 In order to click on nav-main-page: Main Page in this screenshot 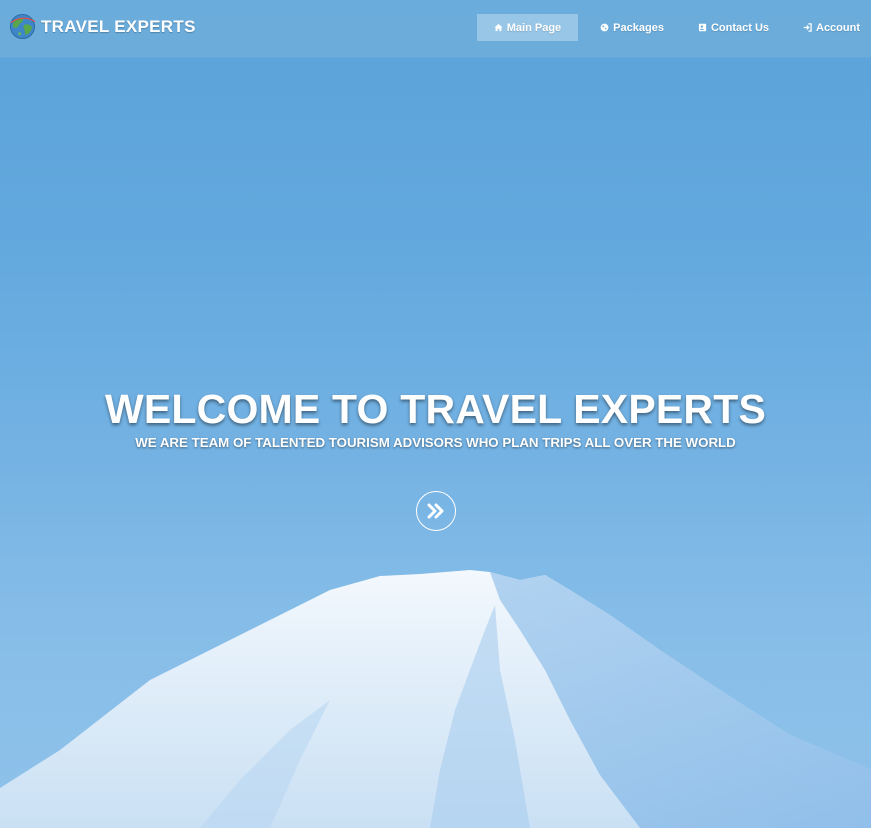, I will do `click(527, 27)`.